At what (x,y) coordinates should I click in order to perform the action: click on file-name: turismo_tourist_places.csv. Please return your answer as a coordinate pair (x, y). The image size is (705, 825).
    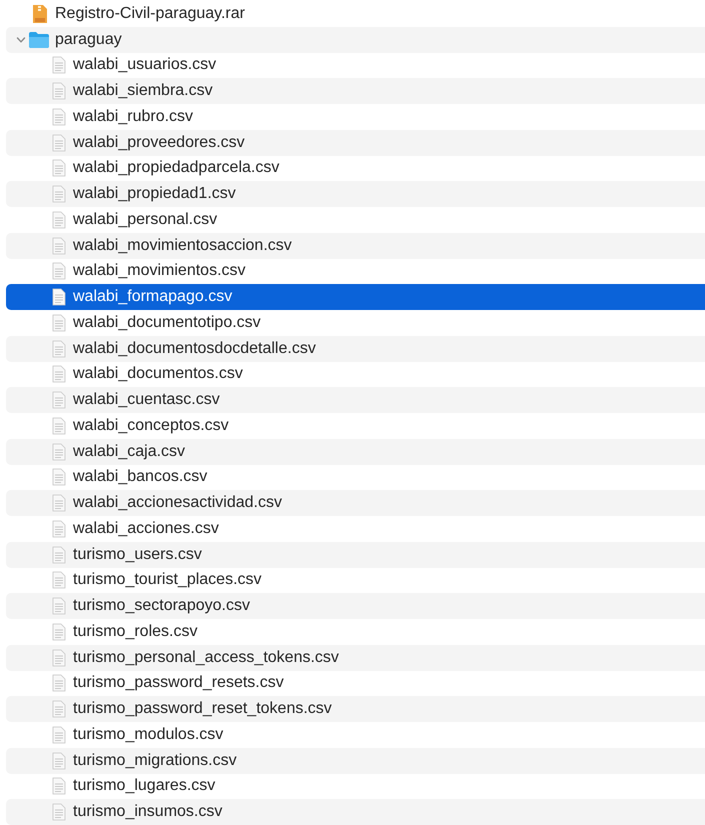
    Looking at the image, I should click on (167, 580).